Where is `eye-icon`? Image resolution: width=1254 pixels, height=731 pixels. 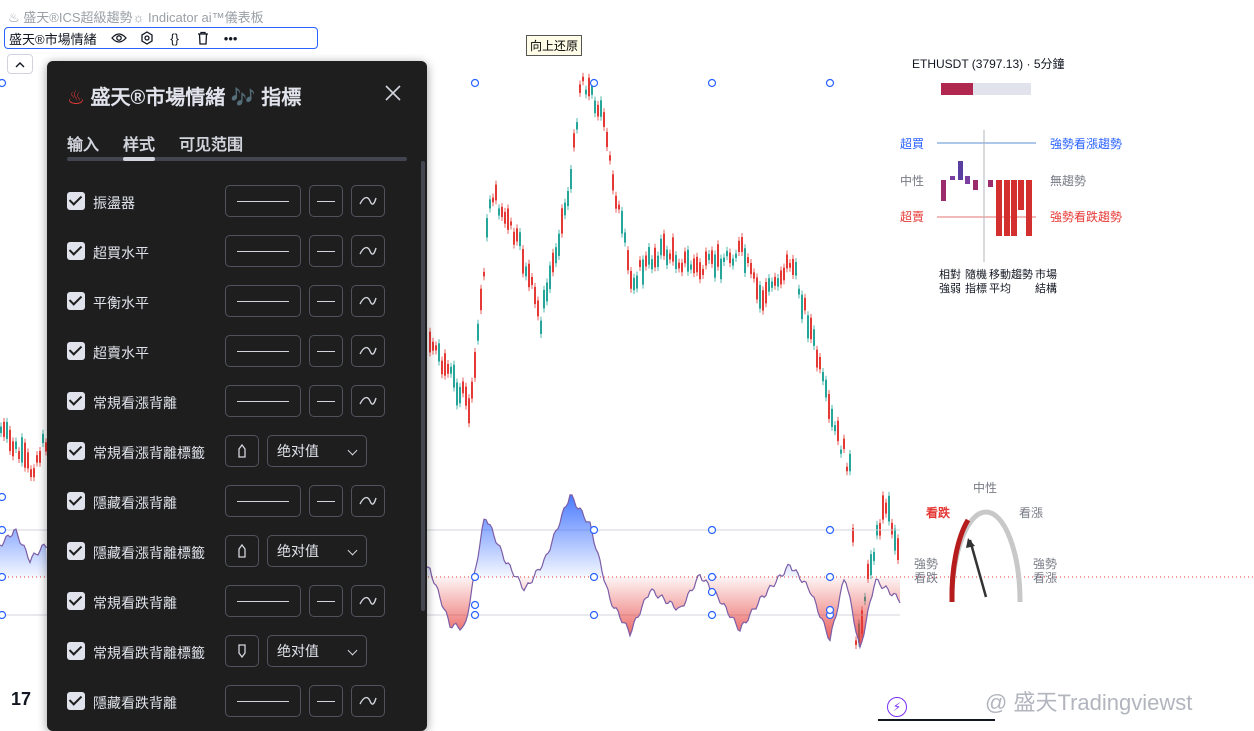
eye-icon is located at coordinates (119, 38).